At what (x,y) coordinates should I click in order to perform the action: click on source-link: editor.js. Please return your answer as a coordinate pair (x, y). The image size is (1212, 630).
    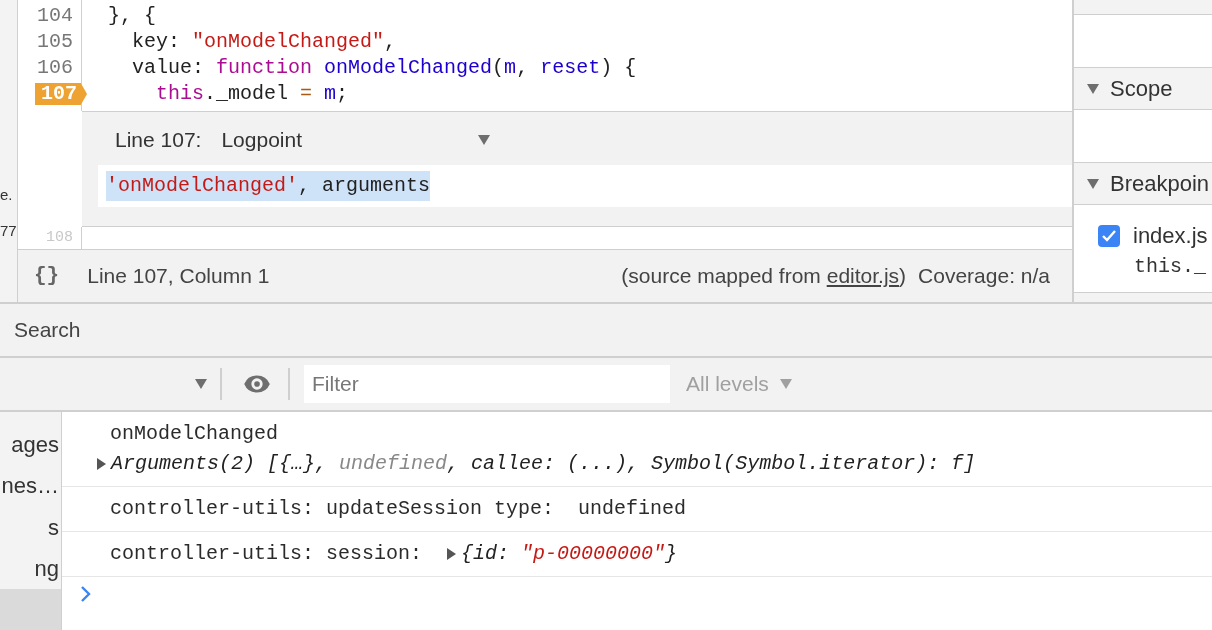
    Looking at the image, I should click on (863, 276).